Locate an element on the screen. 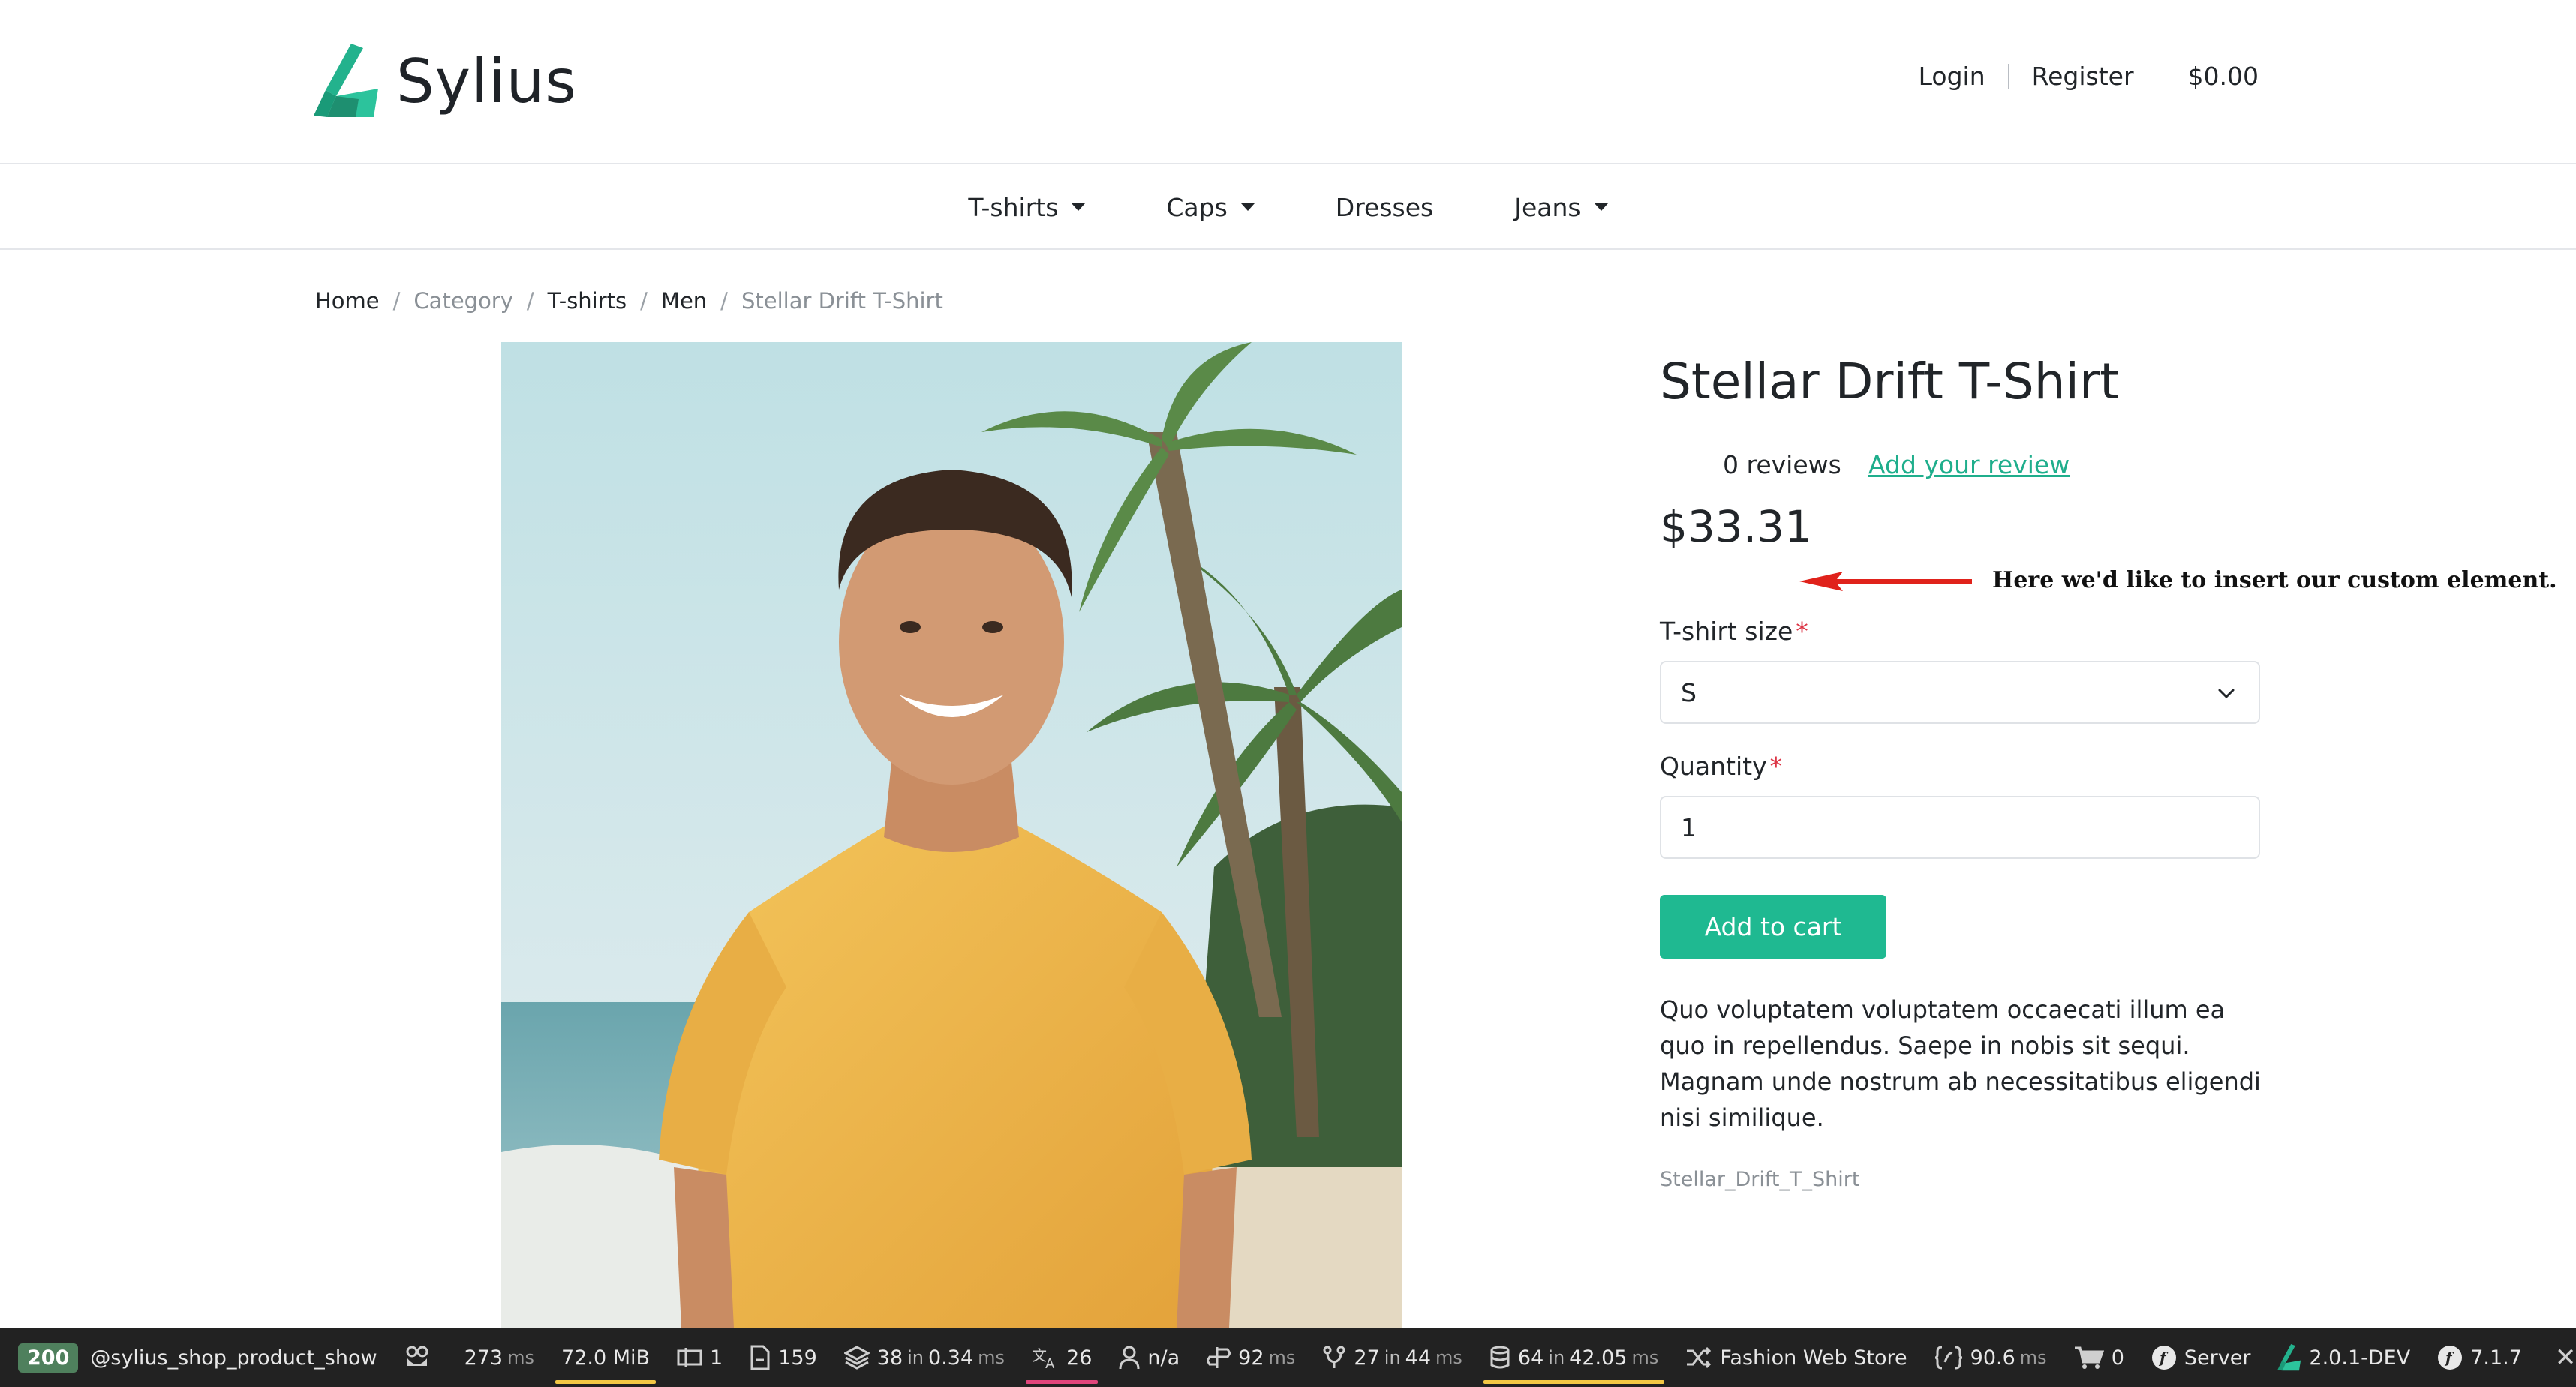 Image resolution: width=2576 pixels, height=1387 pixels. symfony-version-icon: f is located at coordinates (2450, 1358).